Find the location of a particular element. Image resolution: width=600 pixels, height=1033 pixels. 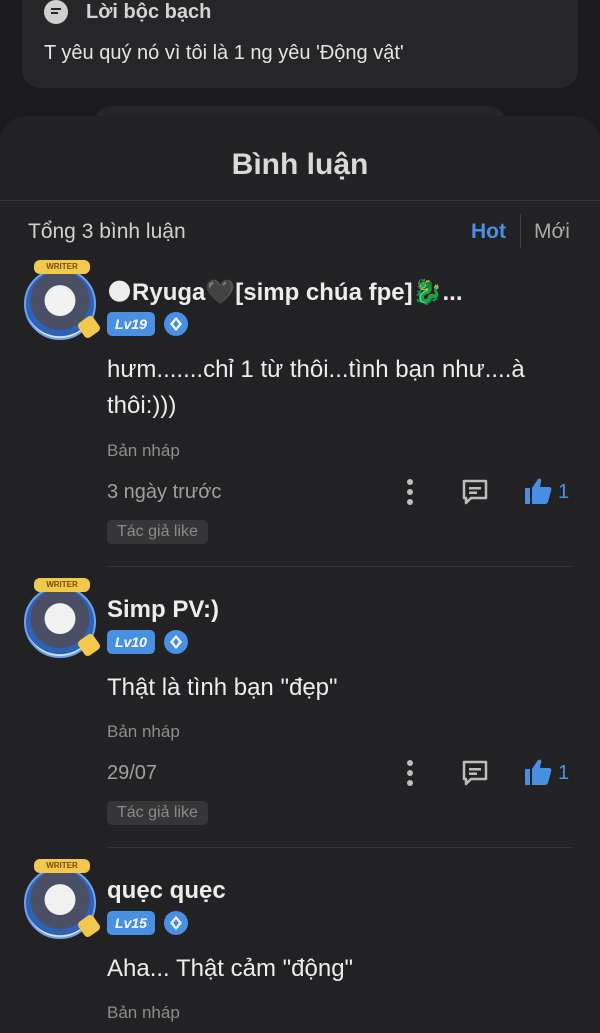

note-icon is located at coordinates (56, 12).